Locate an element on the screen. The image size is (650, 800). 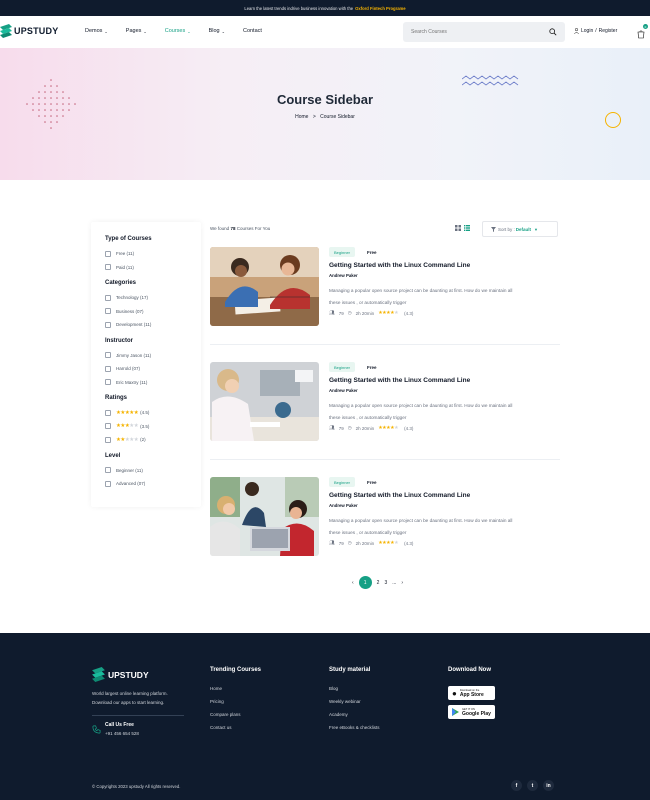
breadcrumb-home: Home is located at coordinates (301, 117).